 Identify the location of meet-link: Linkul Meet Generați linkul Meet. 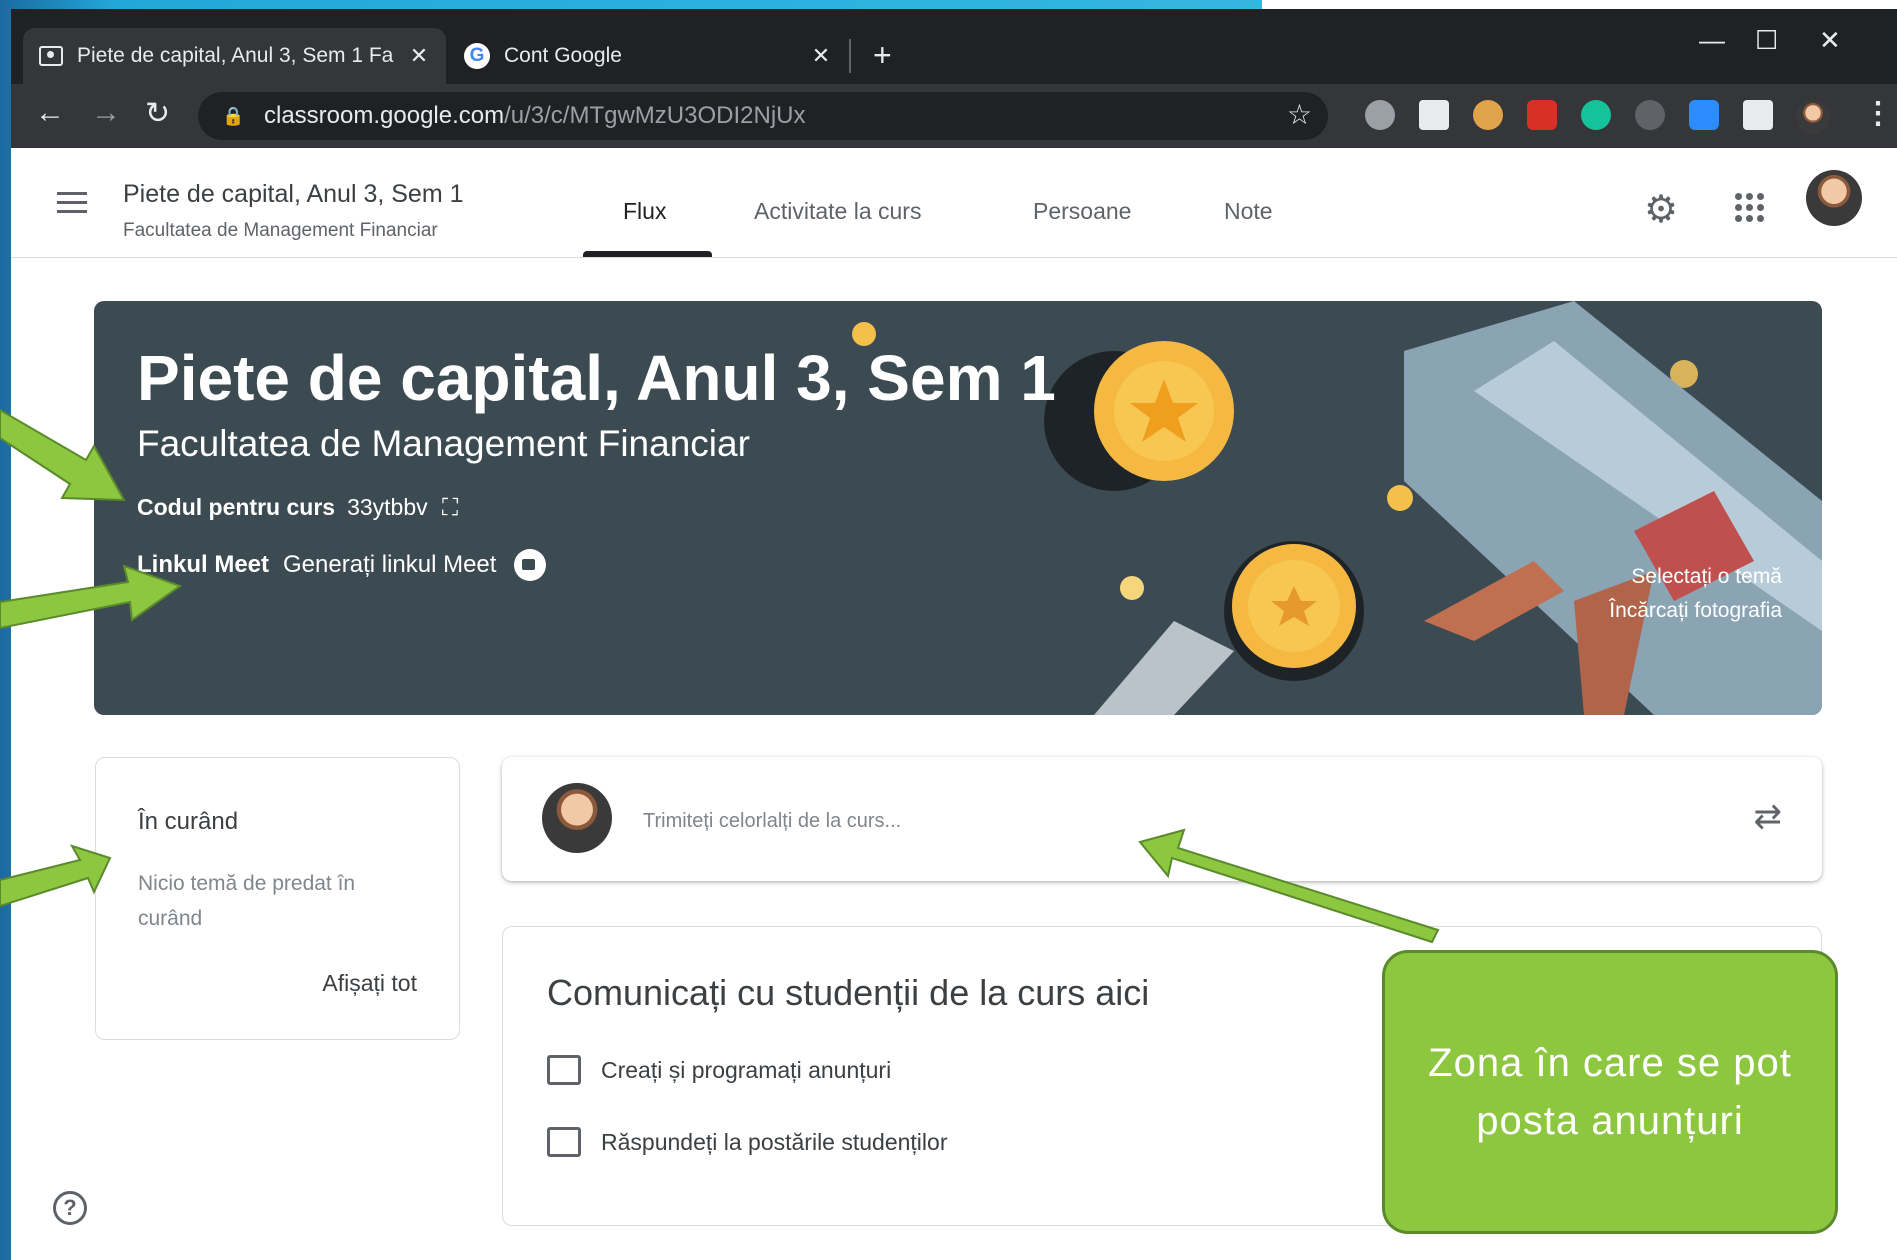
(342, 565).